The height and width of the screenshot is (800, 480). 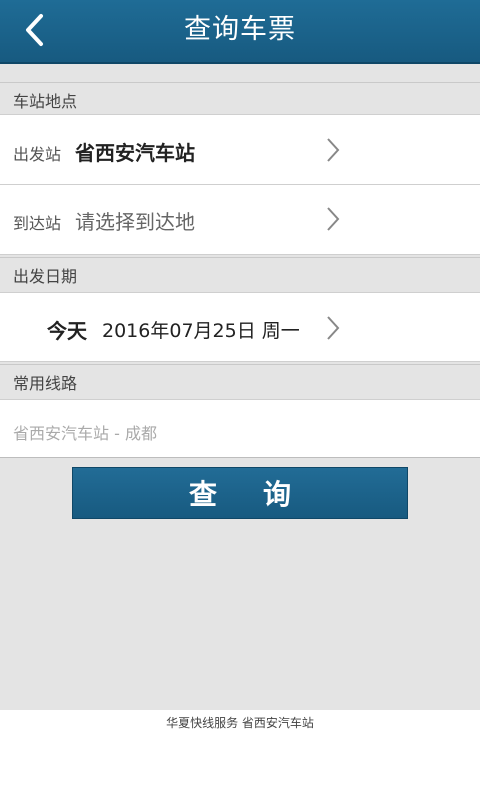 I want to click on departure-date-row: 今天 2016年07月25日 周一, so click(x=240, y=327).